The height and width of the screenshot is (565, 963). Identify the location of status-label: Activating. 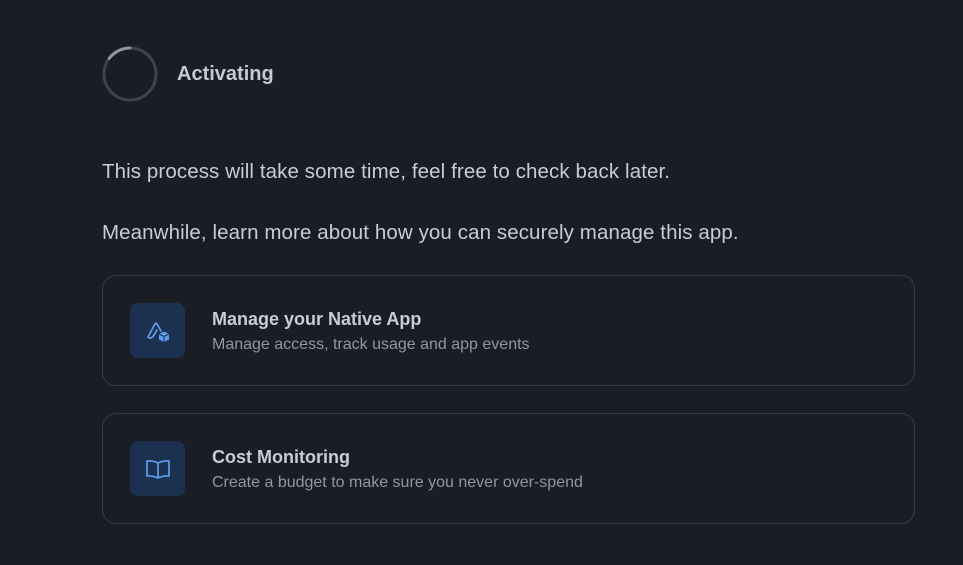
(225, 73).